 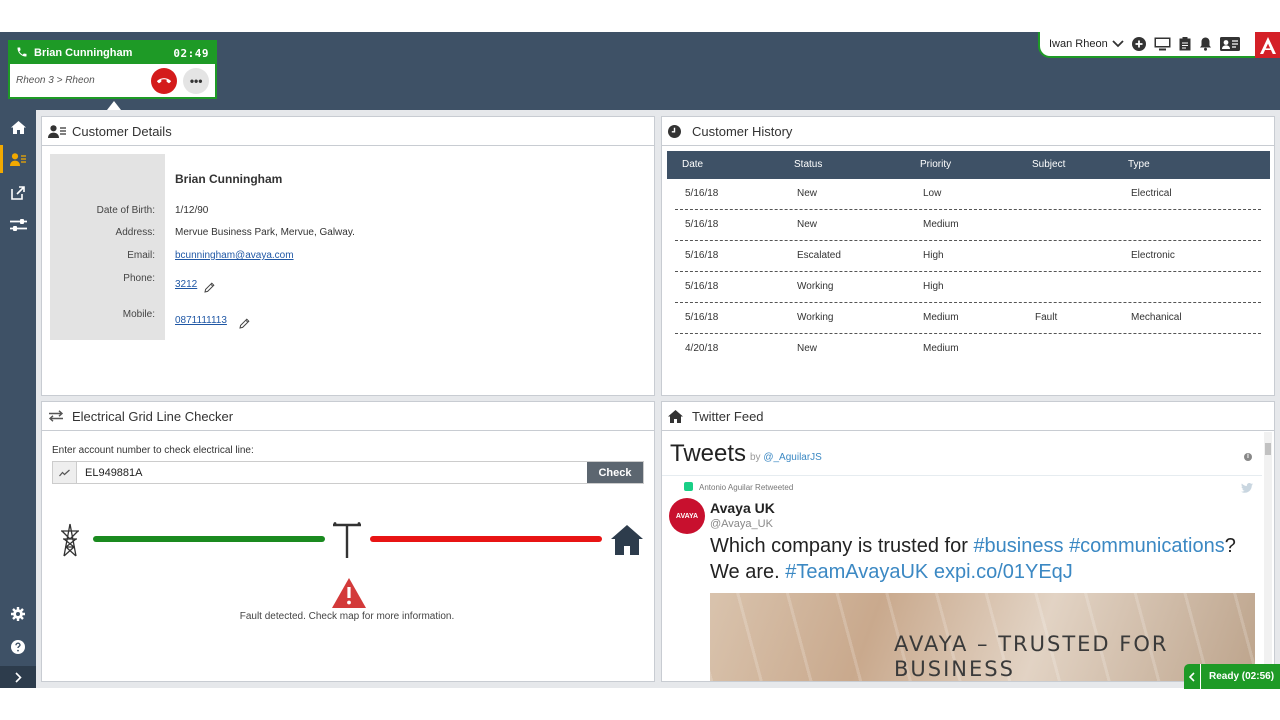 What do you see at coordinates (1205, 44) in the screenshot?
I see `bell-icon` at bounding box center [1205, 44].